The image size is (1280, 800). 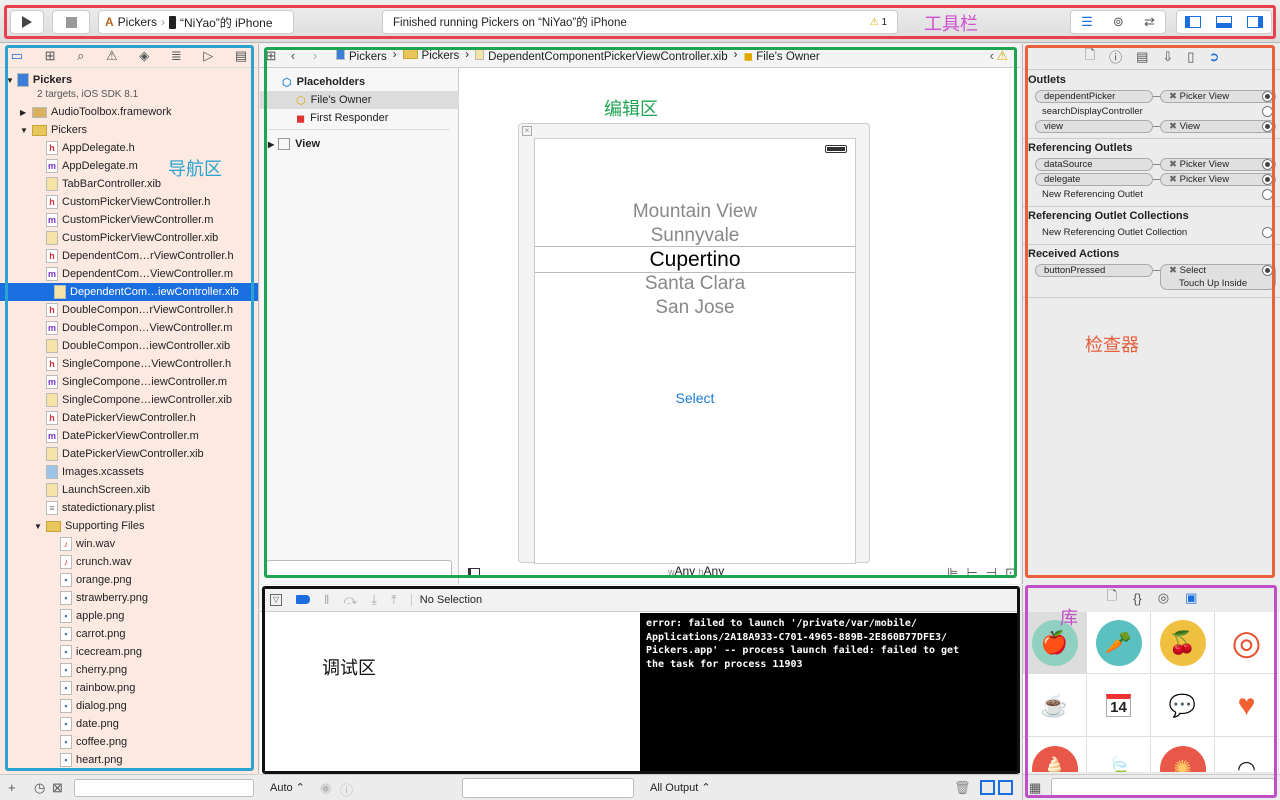 I want to click on file-item: ▪ dialog.png, so click(x=87, y=706).